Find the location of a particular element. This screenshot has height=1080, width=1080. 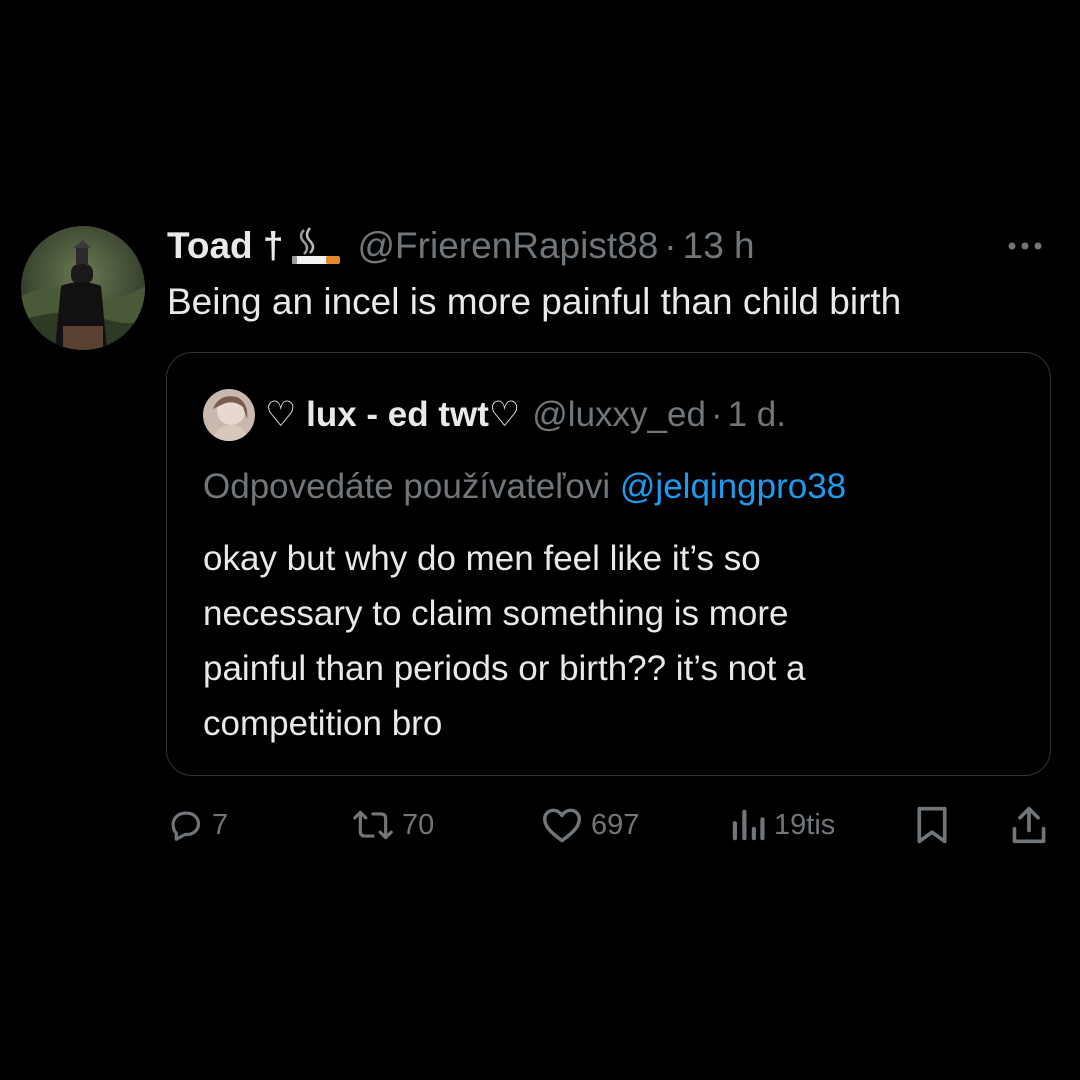

reply-icon is located at coordinates (185, 825).